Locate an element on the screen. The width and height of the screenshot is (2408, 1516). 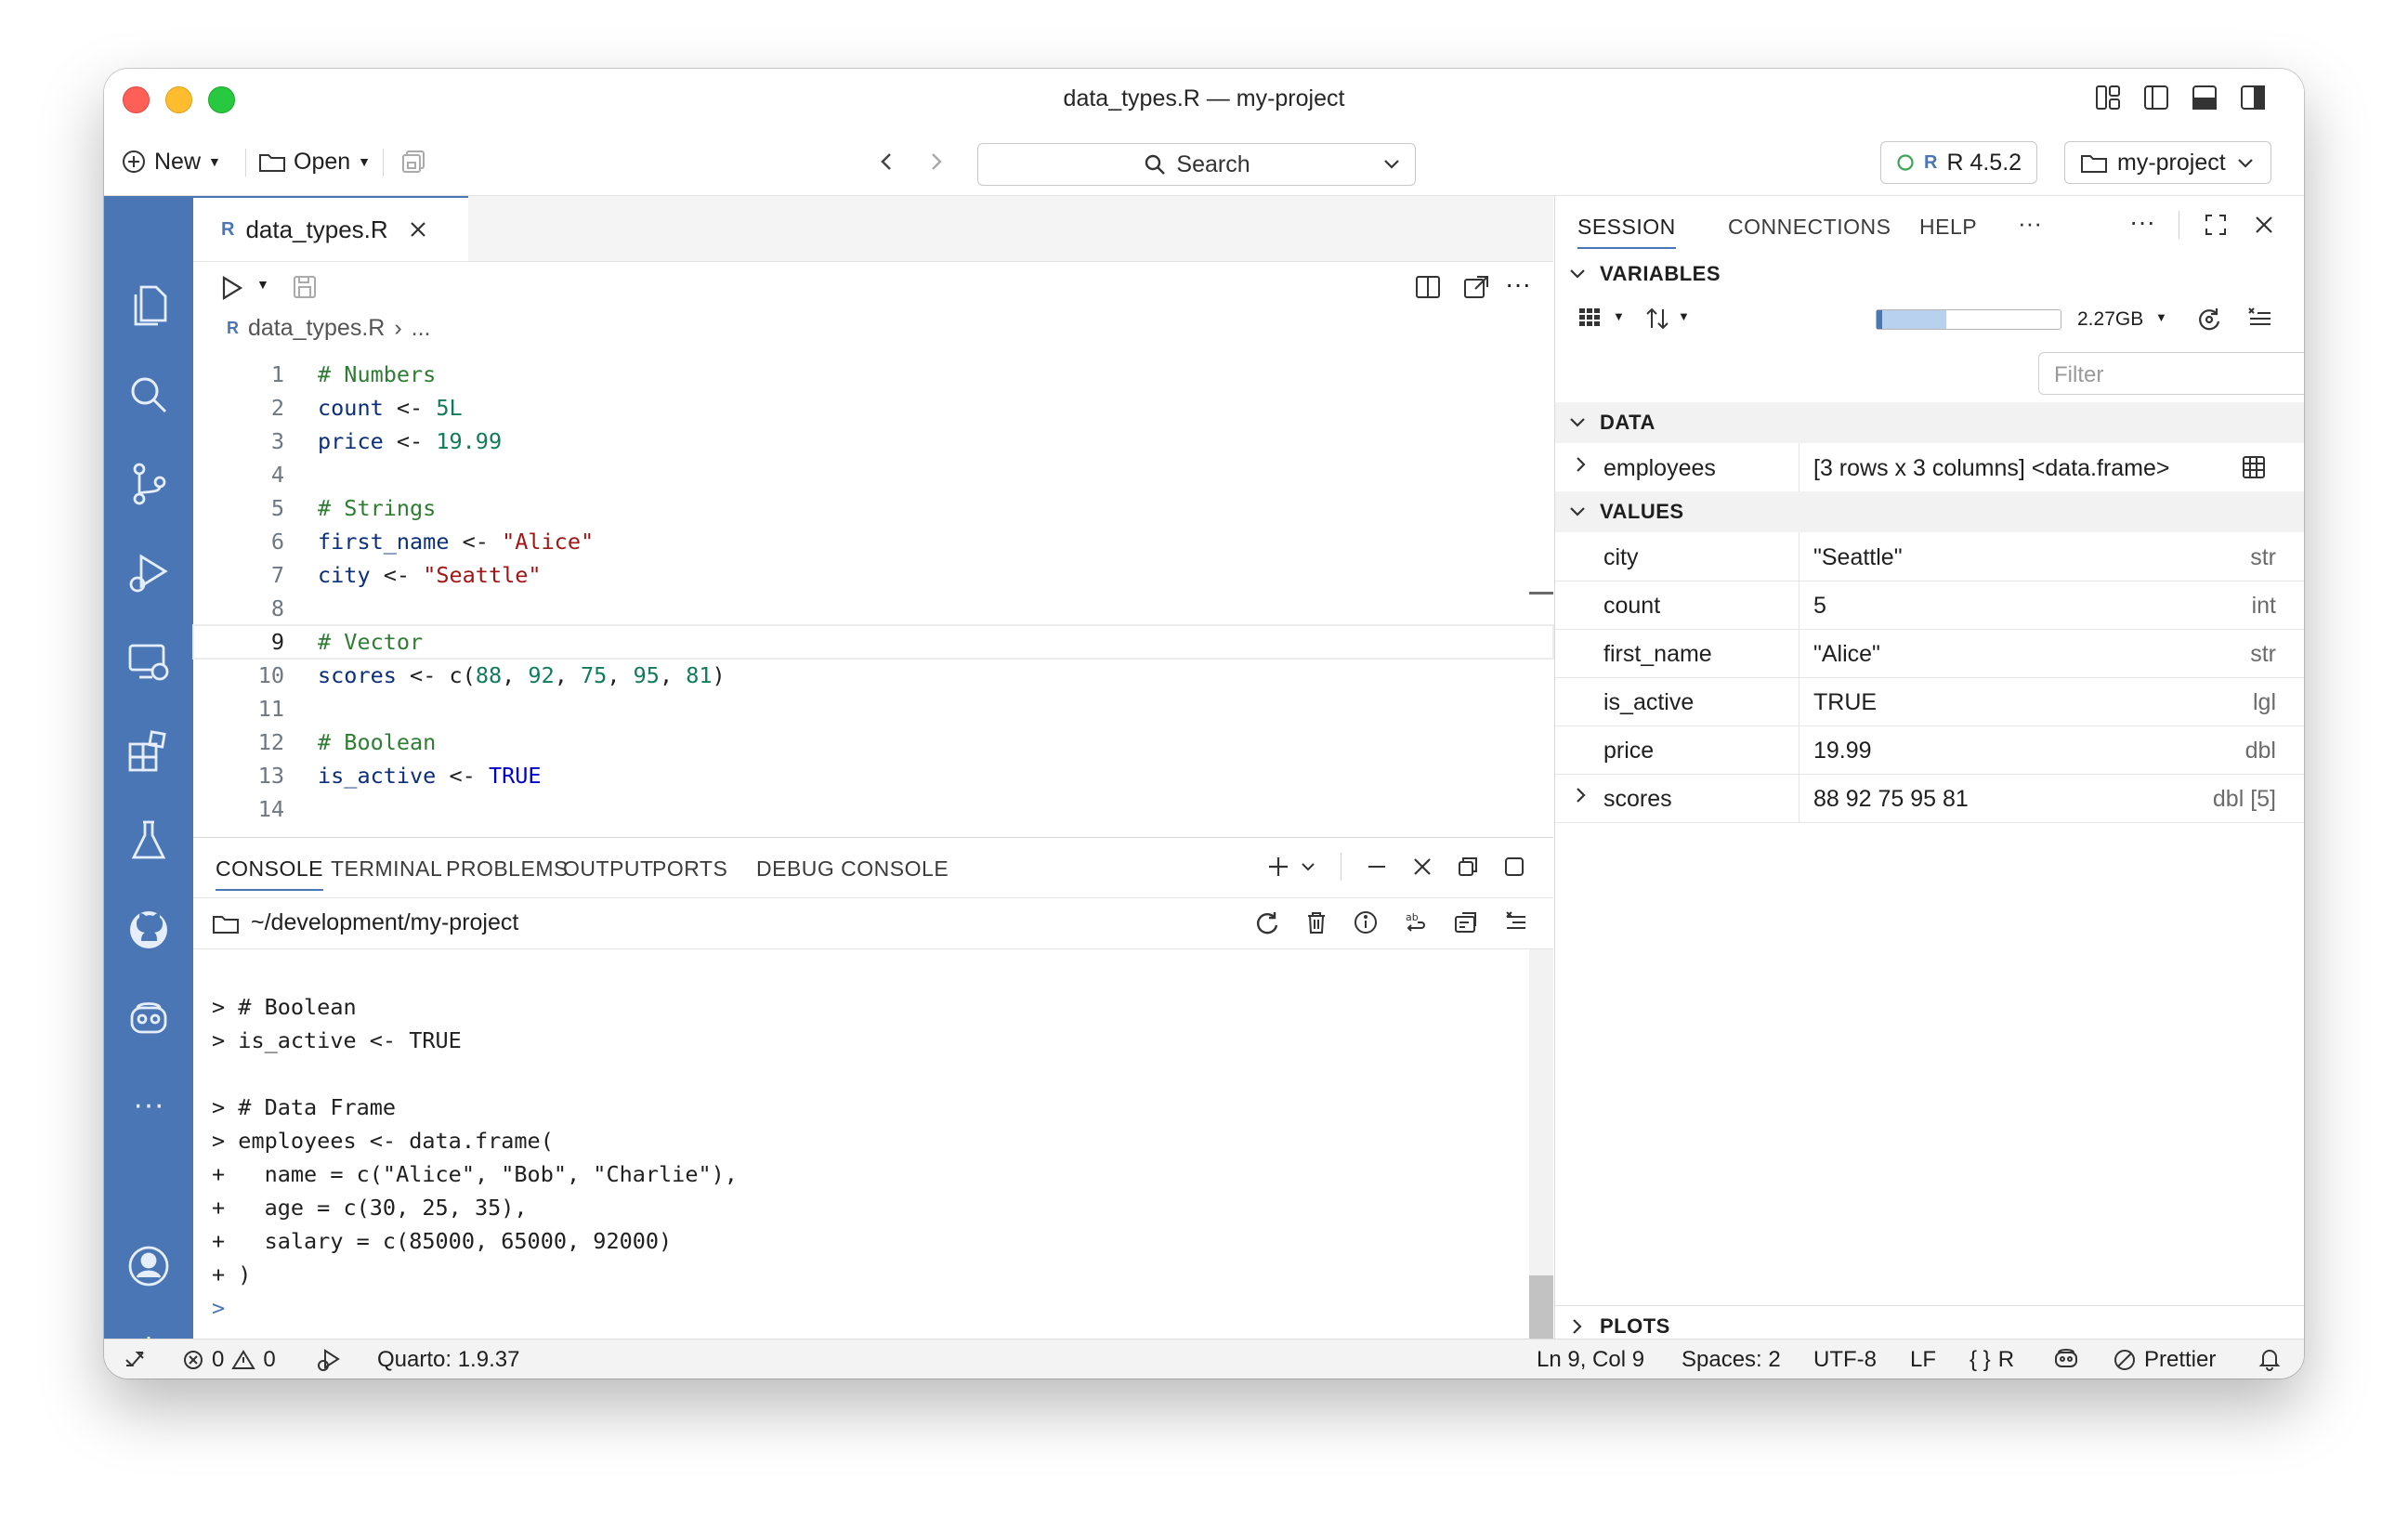
formatter-status: Prettier is located at coordinates (2164, 1360).